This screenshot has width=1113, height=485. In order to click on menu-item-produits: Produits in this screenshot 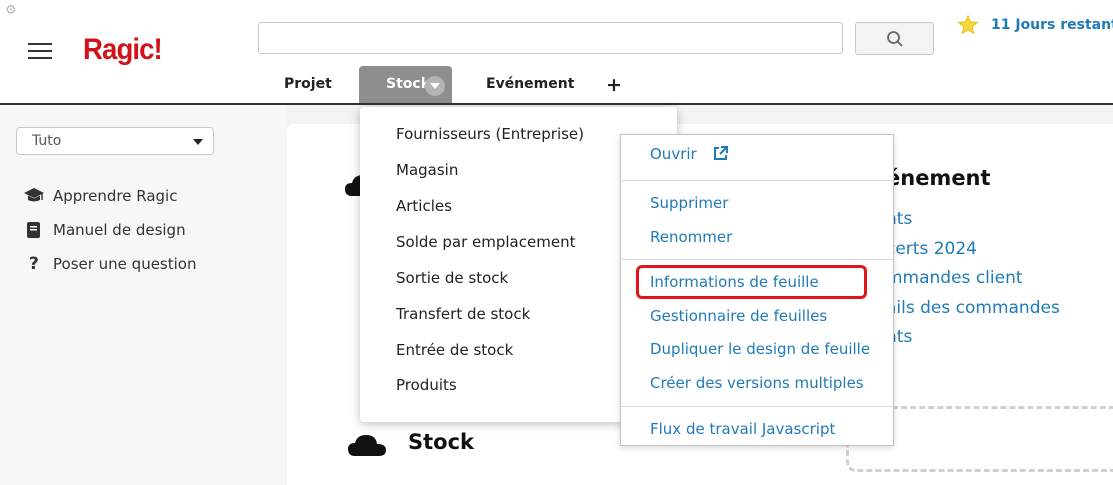, I will do `click(426, 385)`.